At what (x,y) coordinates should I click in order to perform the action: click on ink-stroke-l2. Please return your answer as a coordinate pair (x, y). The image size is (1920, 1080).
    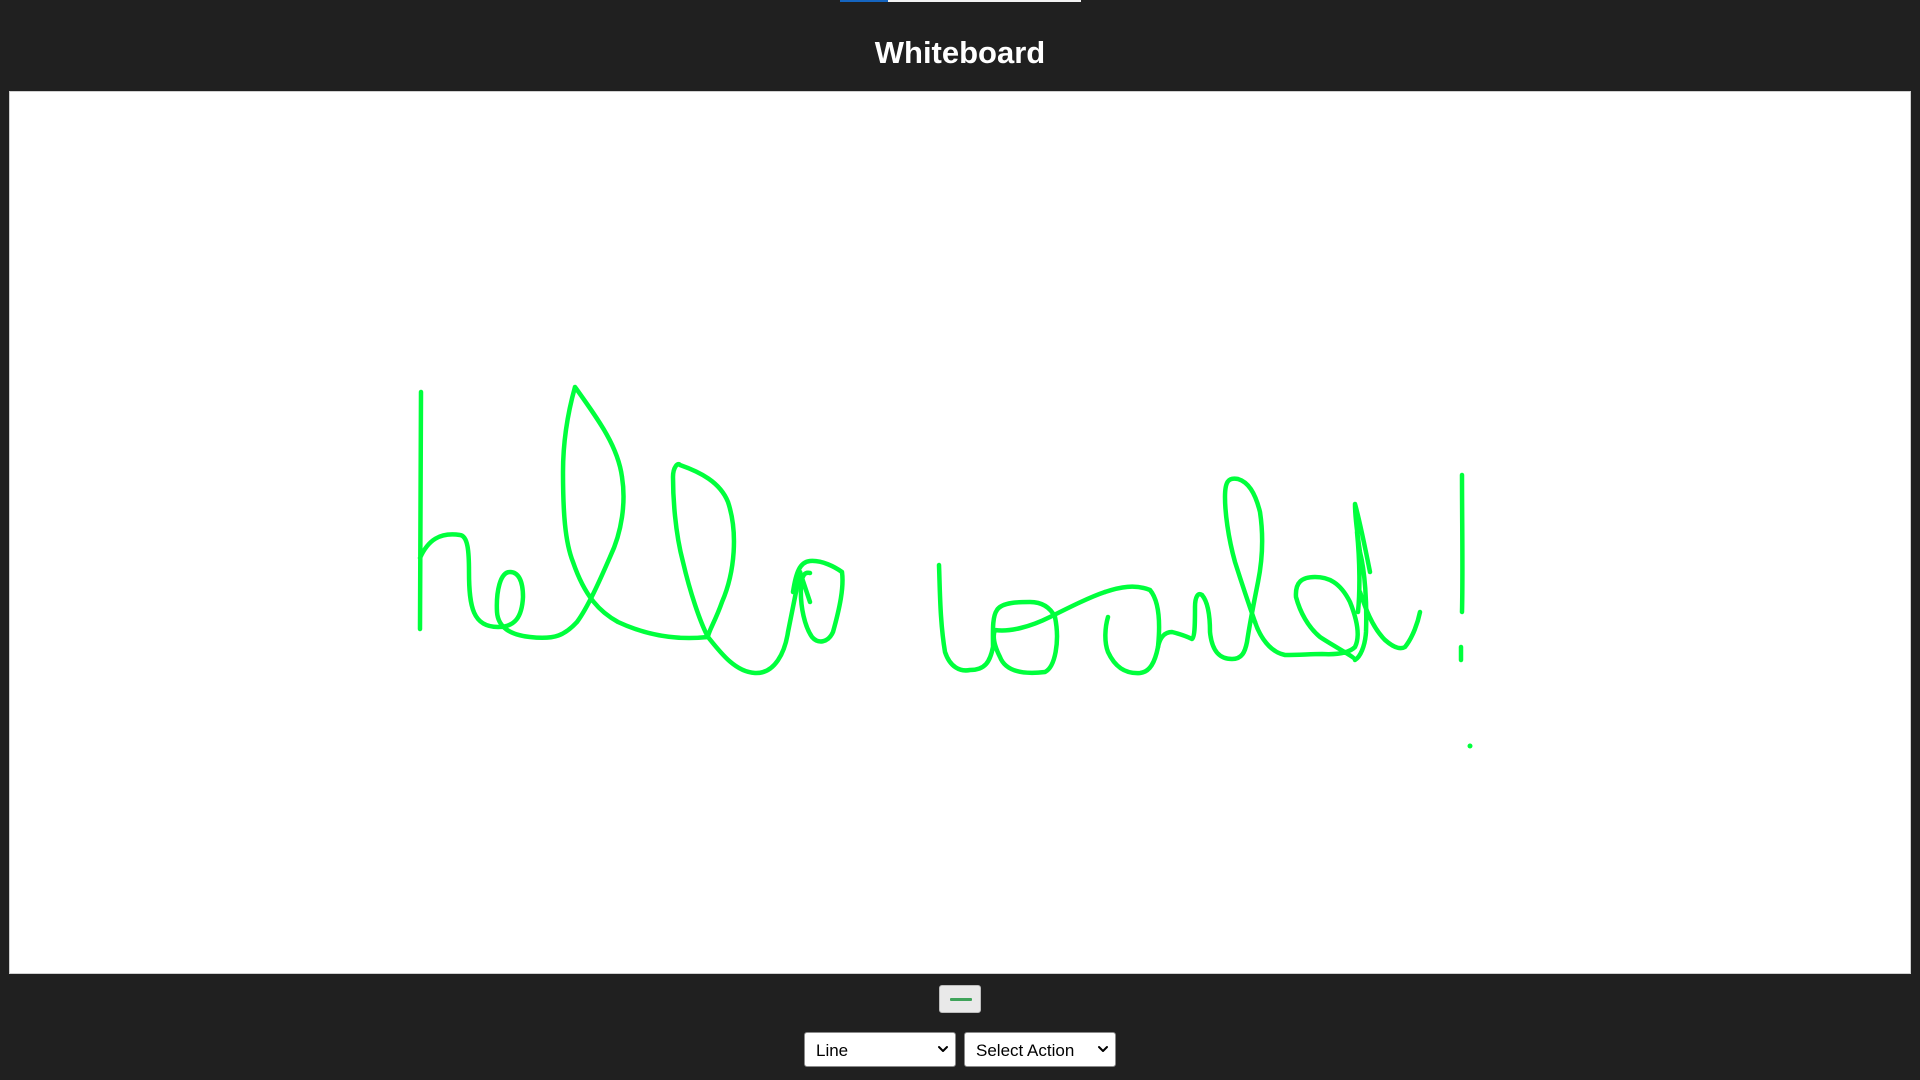
    Looking at the image, I should click on (1232, 569).